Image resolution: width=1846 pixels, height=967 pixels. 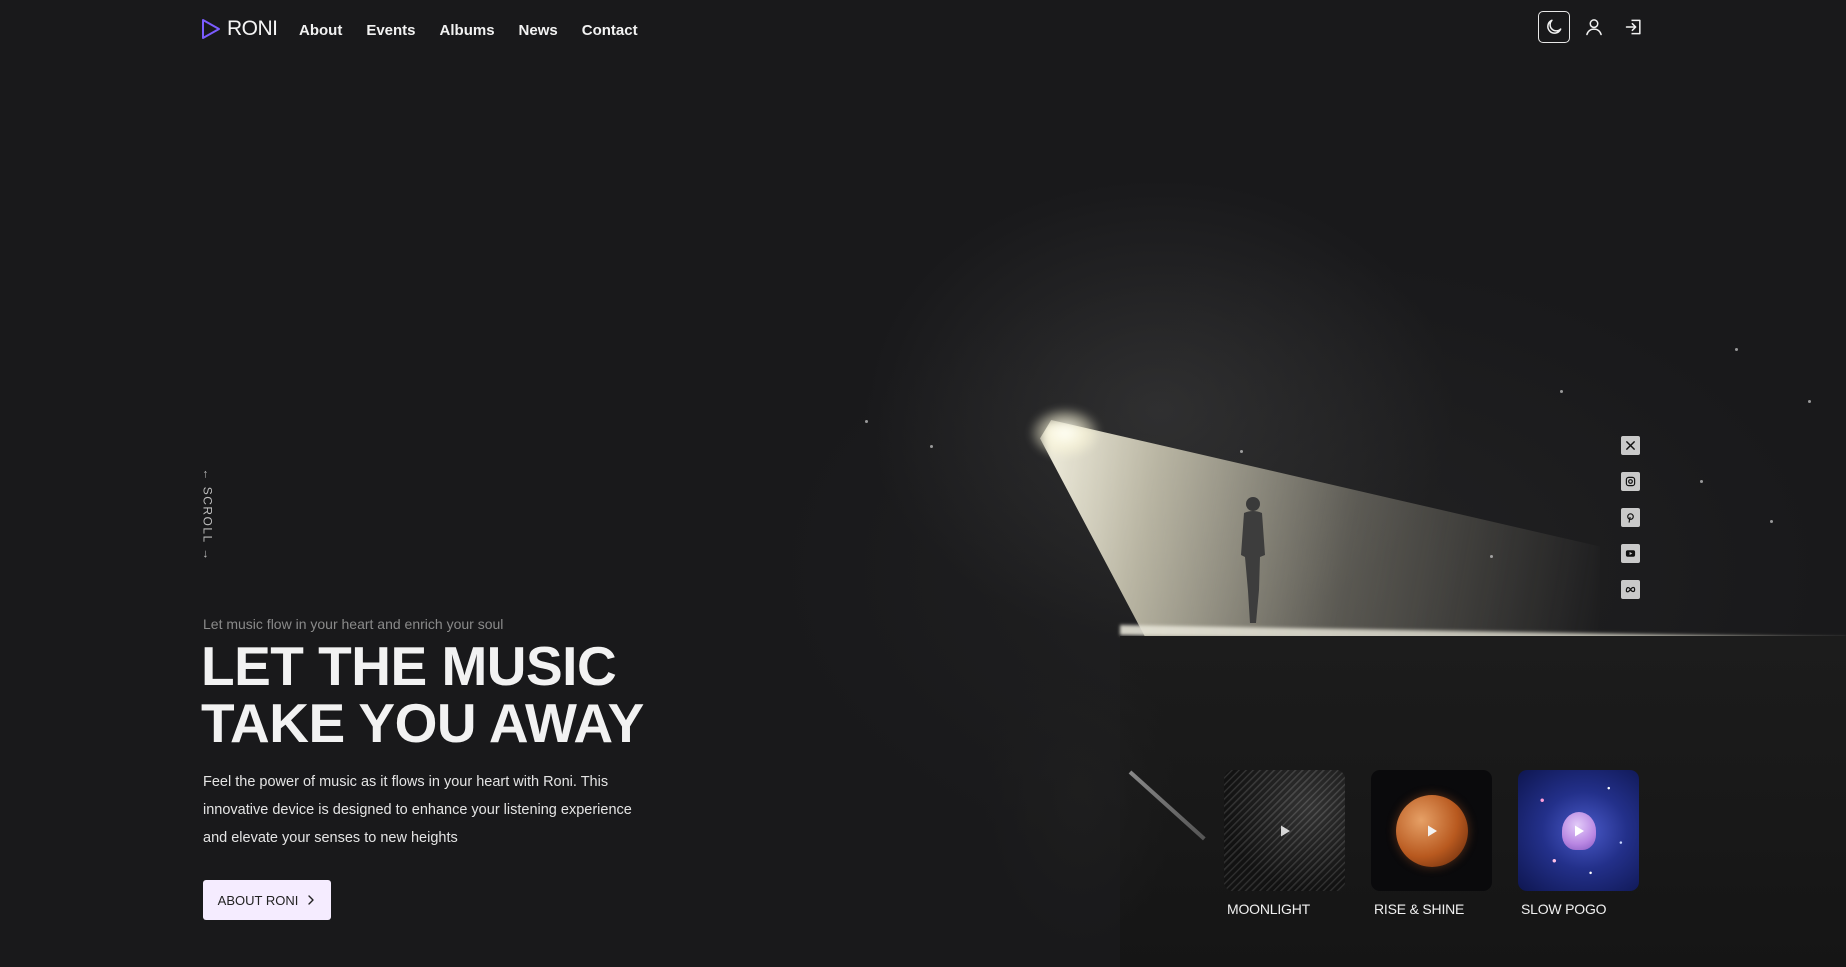 What do you see at coordinates (1564, 909) in the screenshot?
I see `album-title: SLOW POGO` at bounding box center [1564, 909].